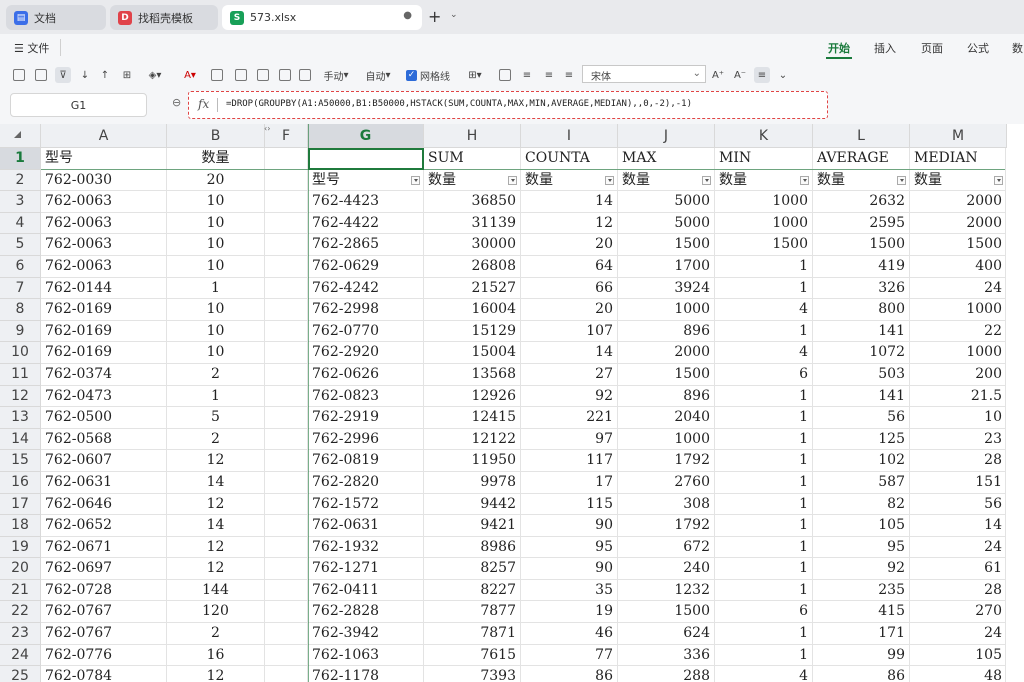 This screenshot has height=682, width=1024. I want to click on cell-j1: MAX, so click(666, 159).